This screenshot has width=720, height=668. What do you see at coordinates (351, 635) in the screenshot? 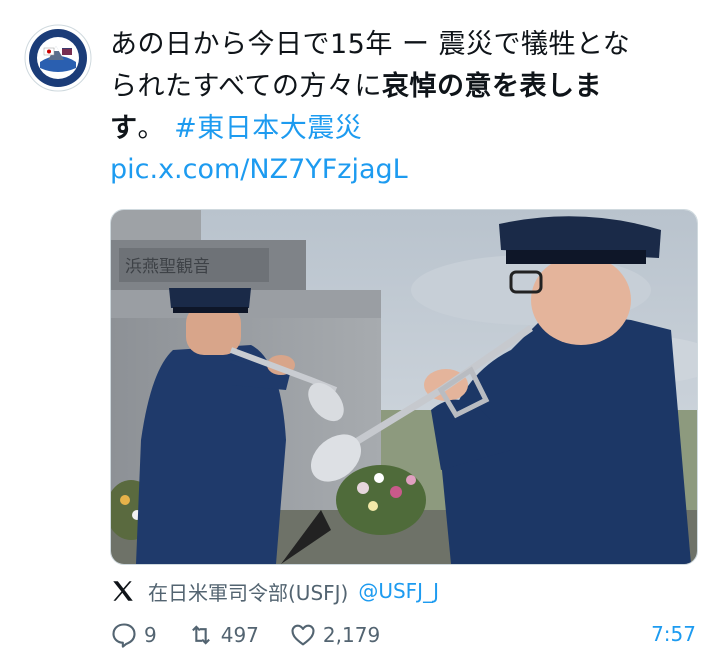
I see `like-count: 2,179` at bounding box center [351, 635].